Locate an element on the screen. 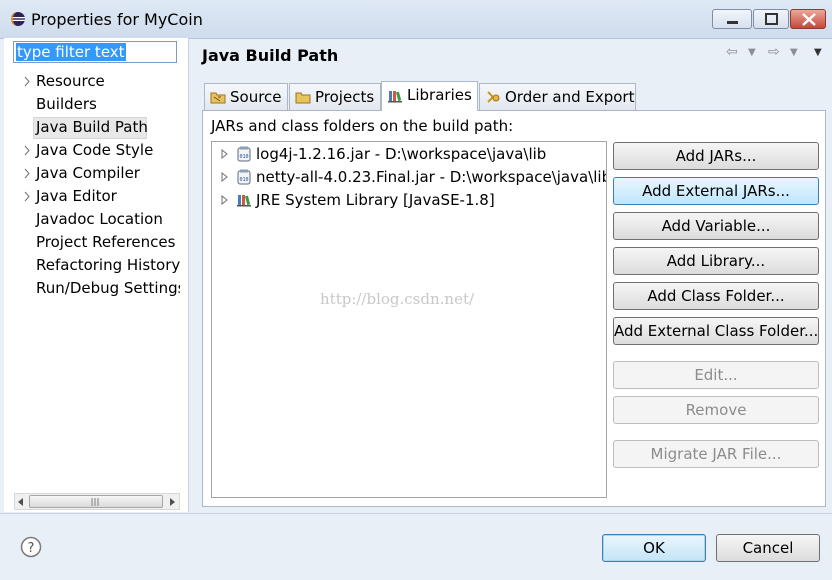 This screenshot has height=580, width=832. nav-item-javadoc-location: Javadoc Location is located at coordinates (99, 219).